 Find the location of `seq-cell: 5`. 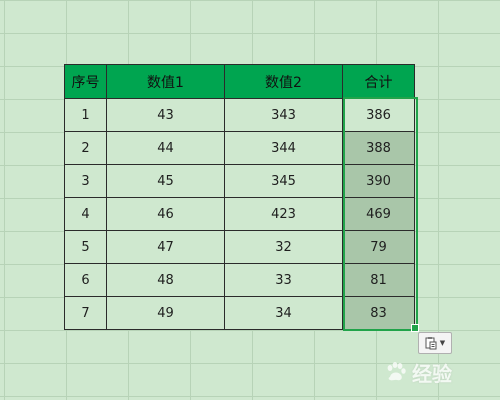

seq-cell: 5 is located at coordinates (85, 247).